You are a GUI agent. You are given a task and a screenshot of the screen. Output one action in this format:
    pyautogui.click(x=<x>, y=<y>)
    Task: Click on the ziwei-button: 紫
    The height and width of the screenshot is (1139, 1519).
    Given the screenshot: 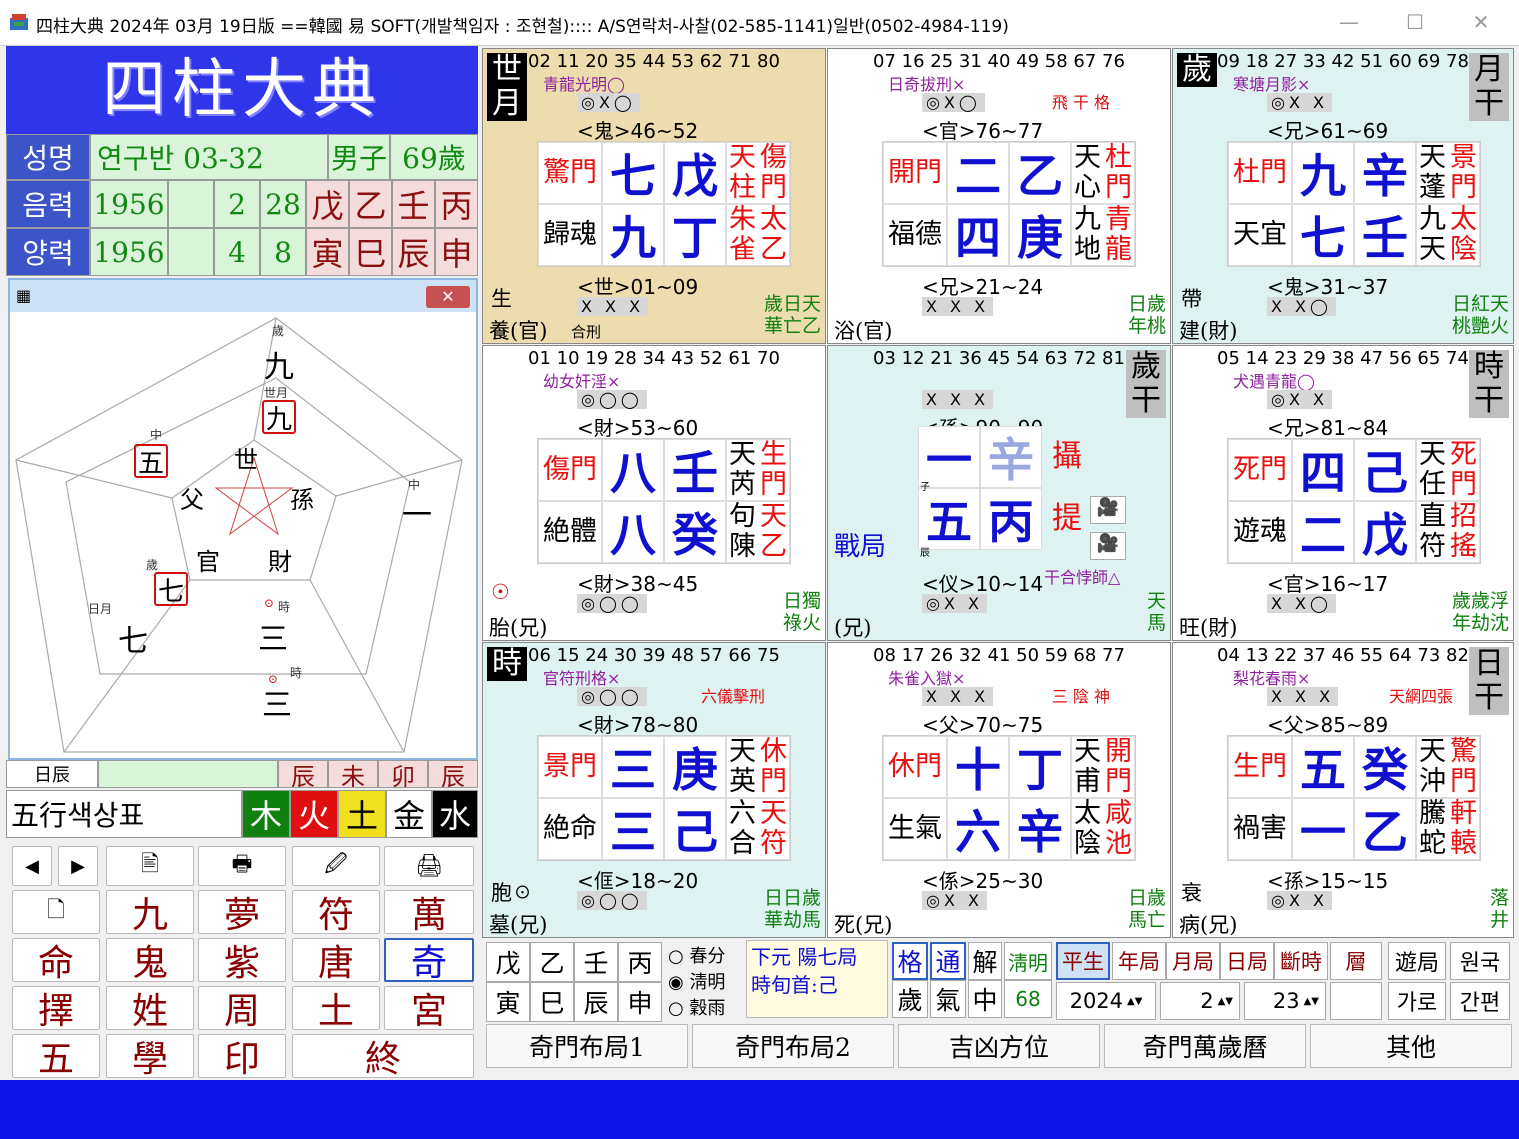 What is the action you would take?
    pyautogui.click(x=242, y=961)
    